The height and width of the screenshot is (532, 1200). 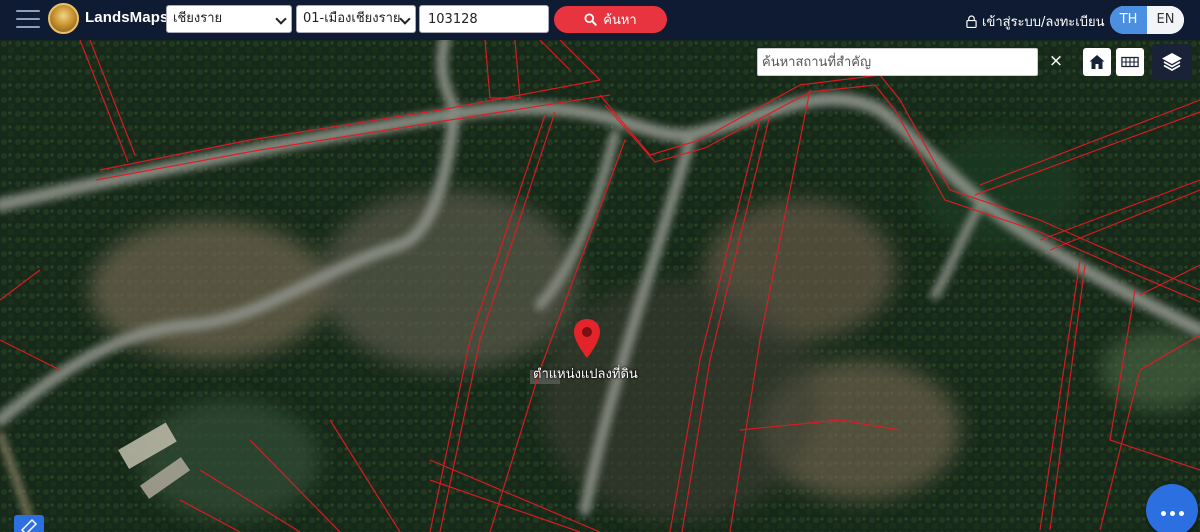 I want to click on grid-icon, so click(x=1130, y=62).